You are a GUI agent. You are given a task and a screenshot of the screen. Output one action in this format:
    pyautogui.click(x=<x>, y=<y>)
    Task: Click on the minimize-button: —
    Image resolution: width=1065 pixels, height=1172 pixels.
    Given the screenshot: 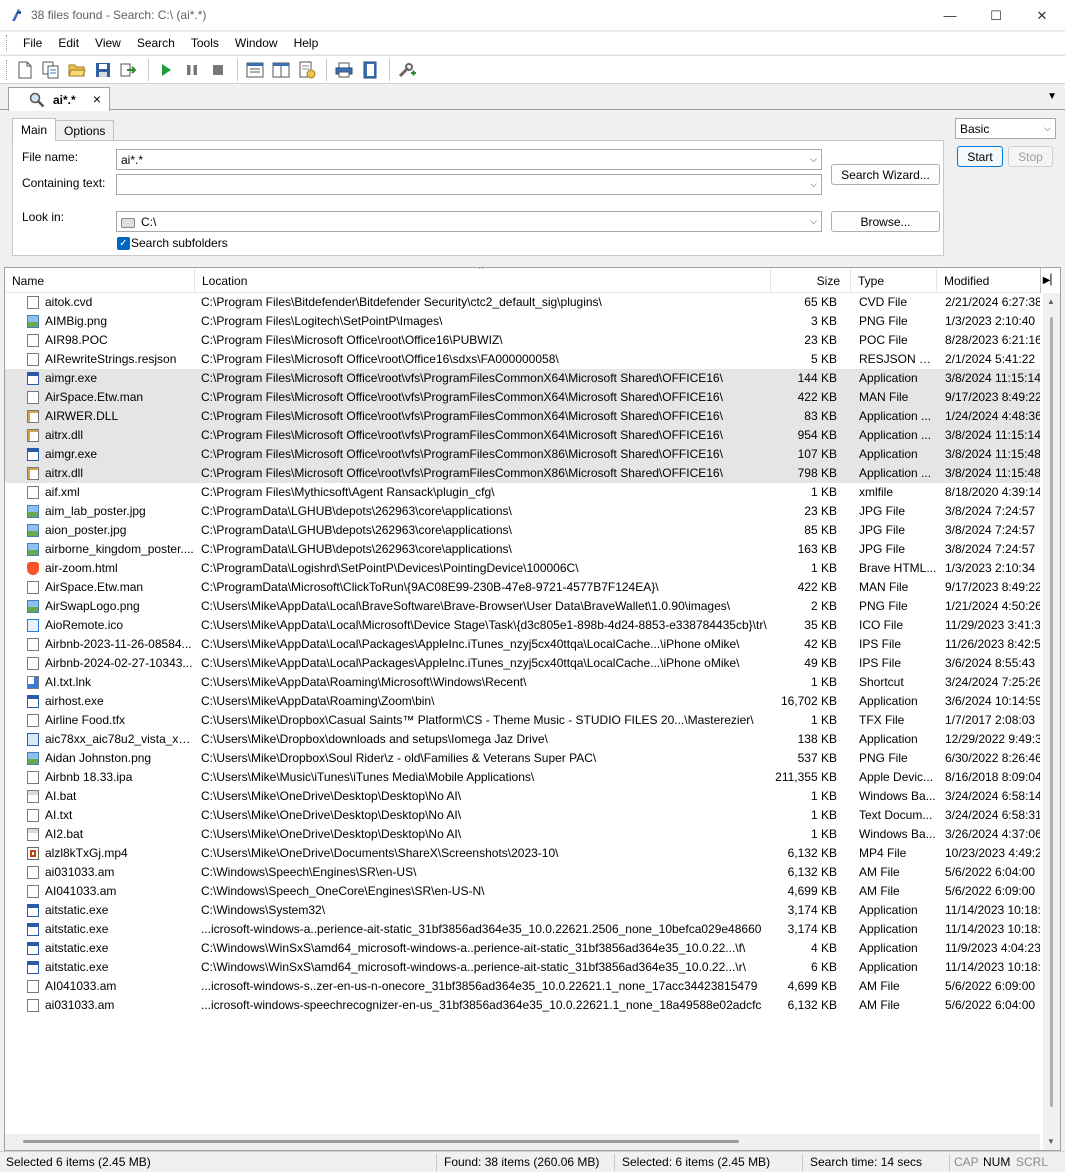 What is the action you would take?
    pyautogui.click(x=950, y=15)
    